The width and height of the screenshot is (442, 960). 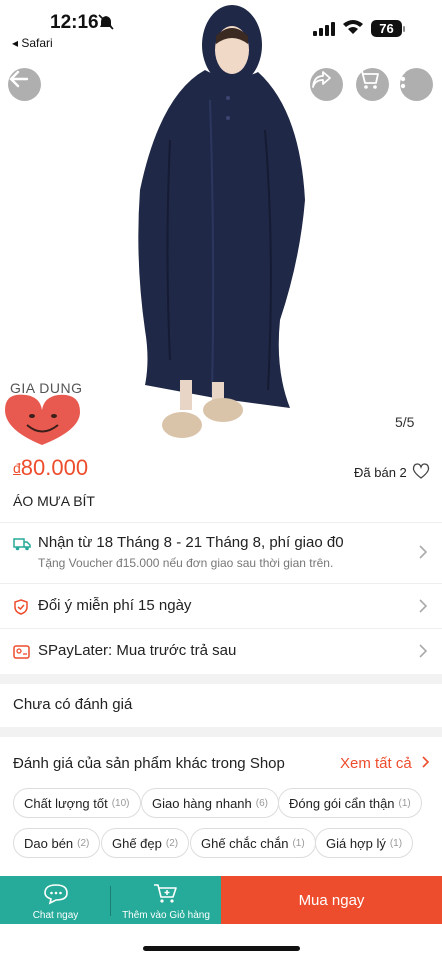 What do you see at coordinates (54, 501) in the screenshot?
I see `product-name: ÁO MƯA BÍT` at bounding box center [54, 501].